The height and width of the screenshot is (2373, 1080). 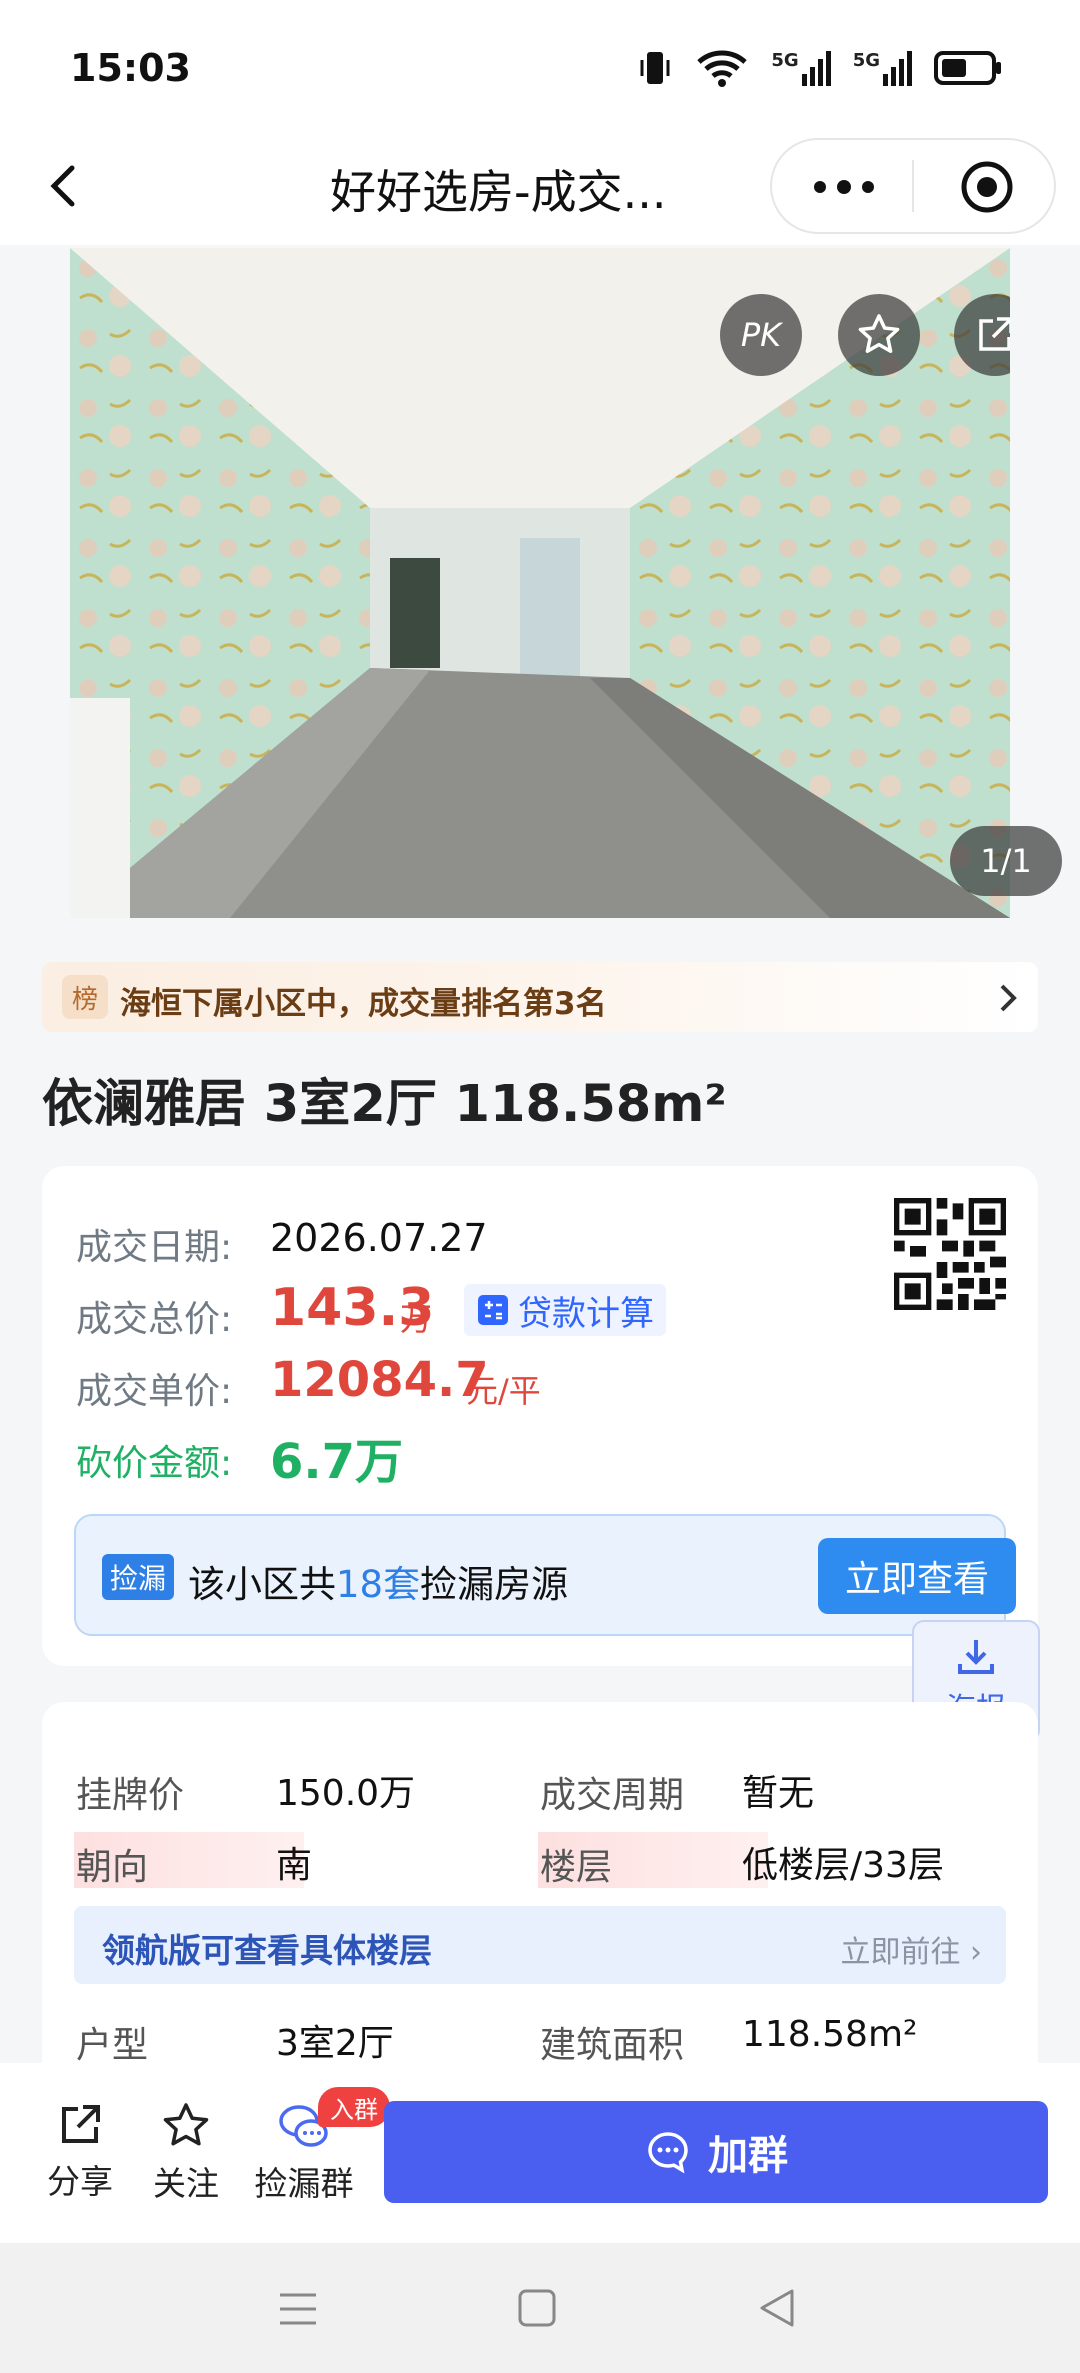 I want to click on photo-counter: 1/1, so click(x=1006, y=861).